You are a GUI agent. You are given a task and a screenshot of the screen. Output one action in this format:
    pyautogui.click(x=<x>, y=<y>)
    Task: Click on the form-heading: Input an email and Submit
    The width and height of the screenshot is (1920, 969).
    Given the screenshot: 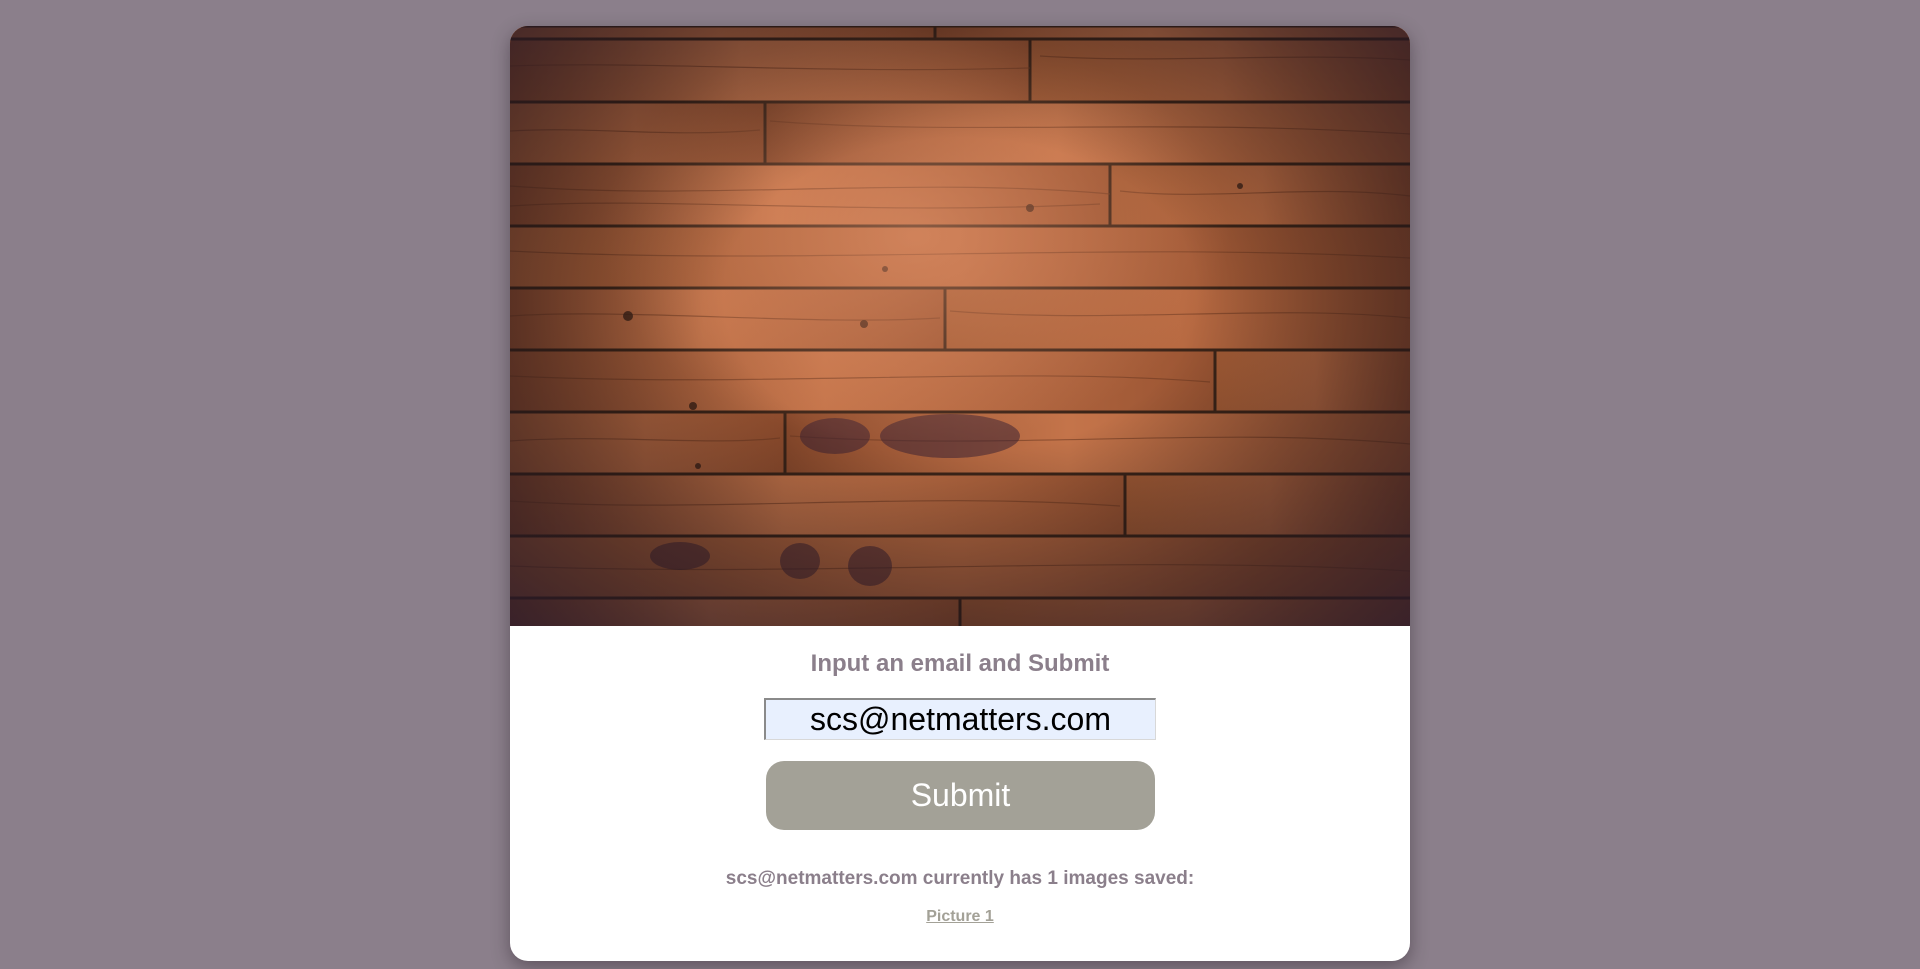 What is the action you would take?
    pyautogui.click(x=960, y=663)
    